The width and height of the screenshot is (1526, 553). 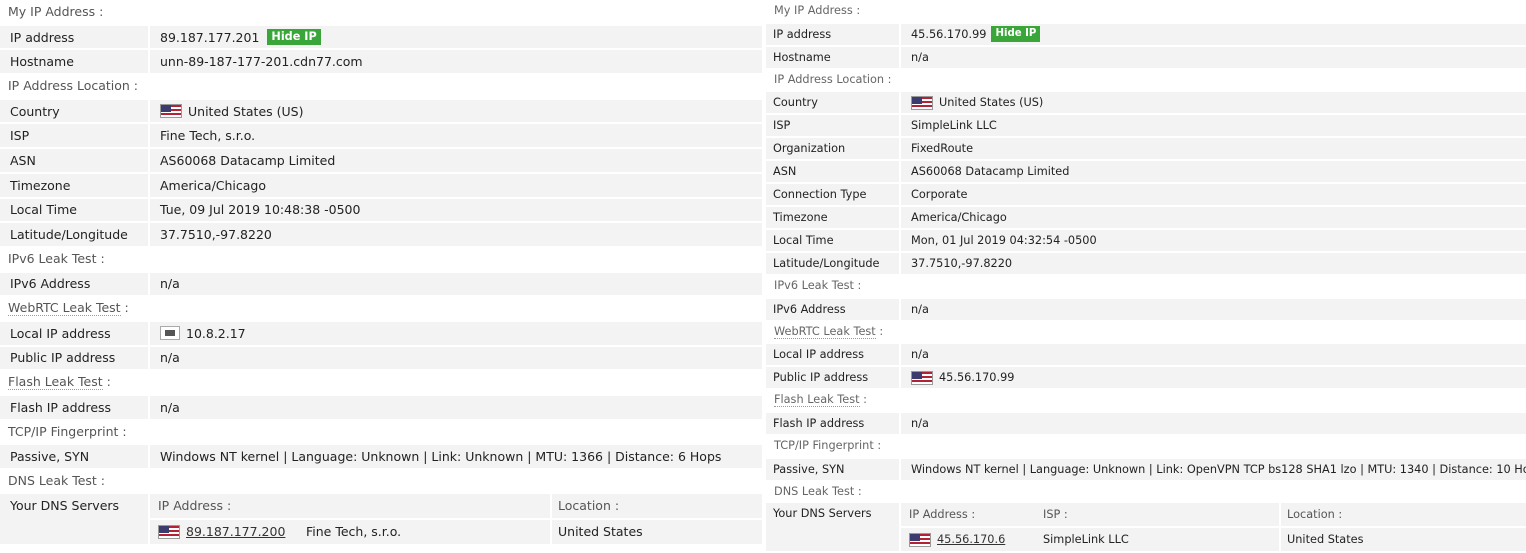 I want to click on dns-isp: Fine Tech, s.r.o., so click(x=424, y=531).